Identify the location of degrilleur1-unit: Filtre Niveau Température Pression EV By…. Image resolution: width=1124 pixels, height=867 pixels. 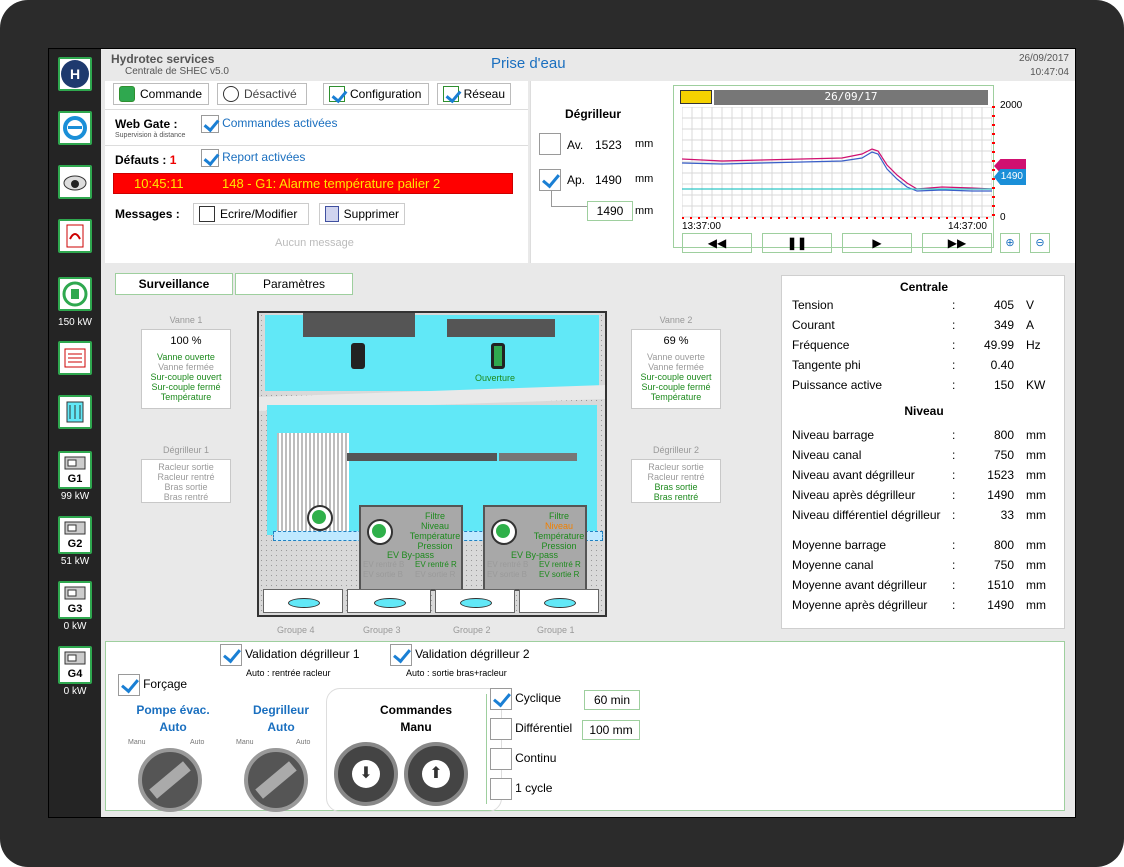
(411, 548).